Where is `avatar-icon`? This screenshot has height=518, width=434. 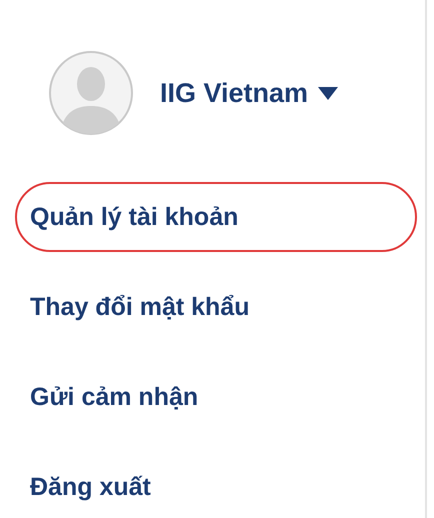
avatar-icon is located at coordinates (91, 93).